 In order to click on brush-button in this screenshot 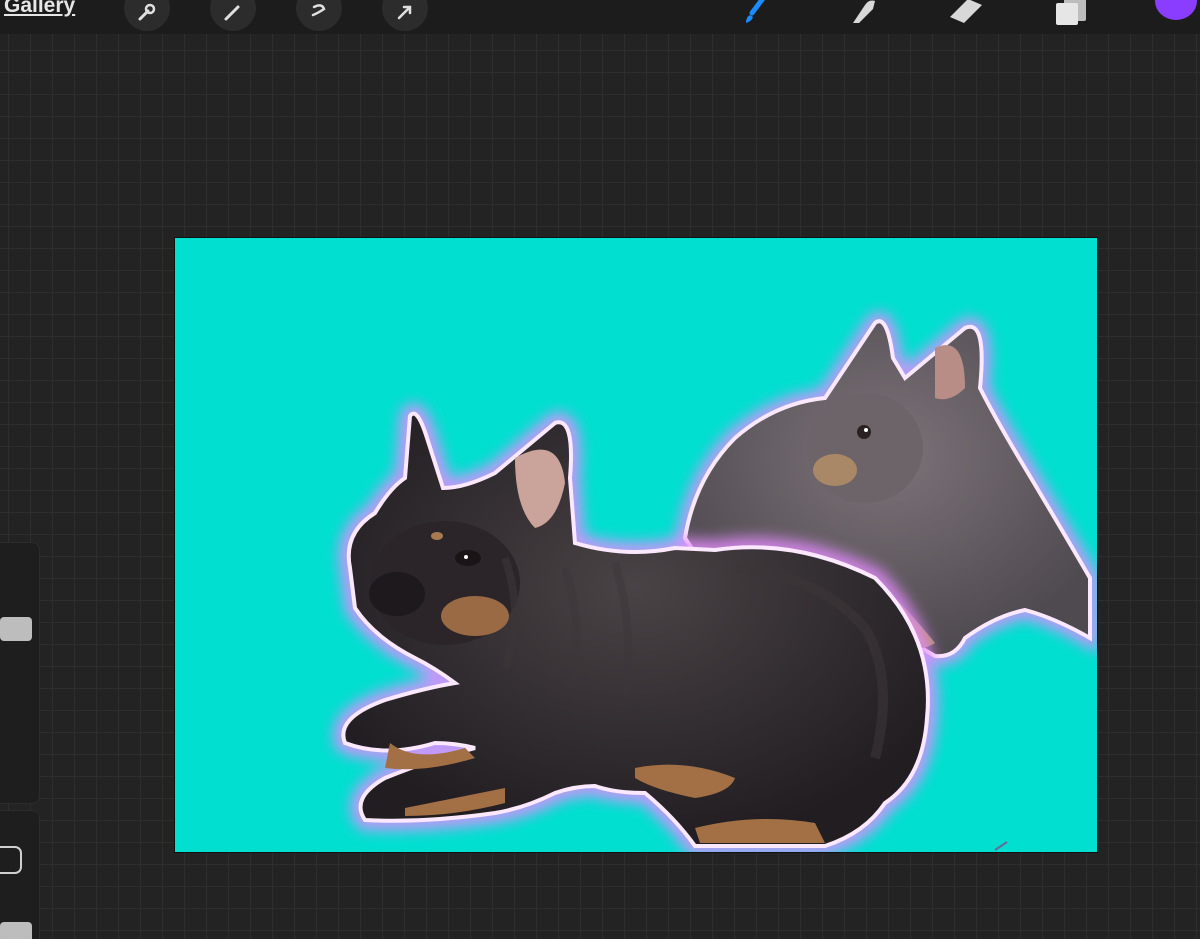, I will do `click(755, 16)`.